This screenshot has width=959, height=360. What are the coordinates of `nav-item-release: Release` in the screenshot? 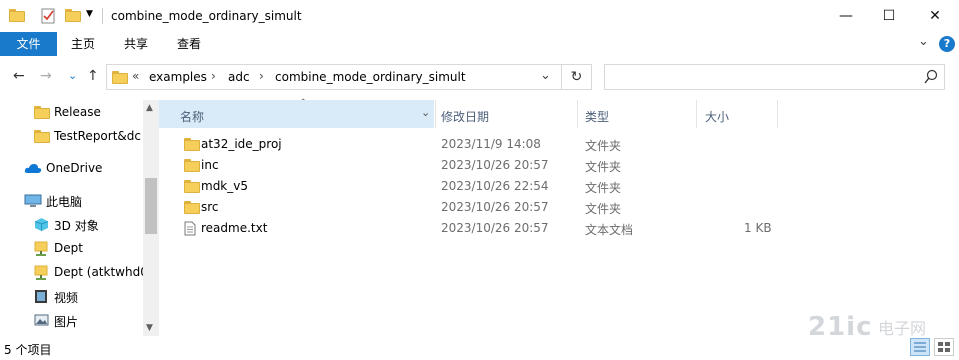 It's located at (71, 112).